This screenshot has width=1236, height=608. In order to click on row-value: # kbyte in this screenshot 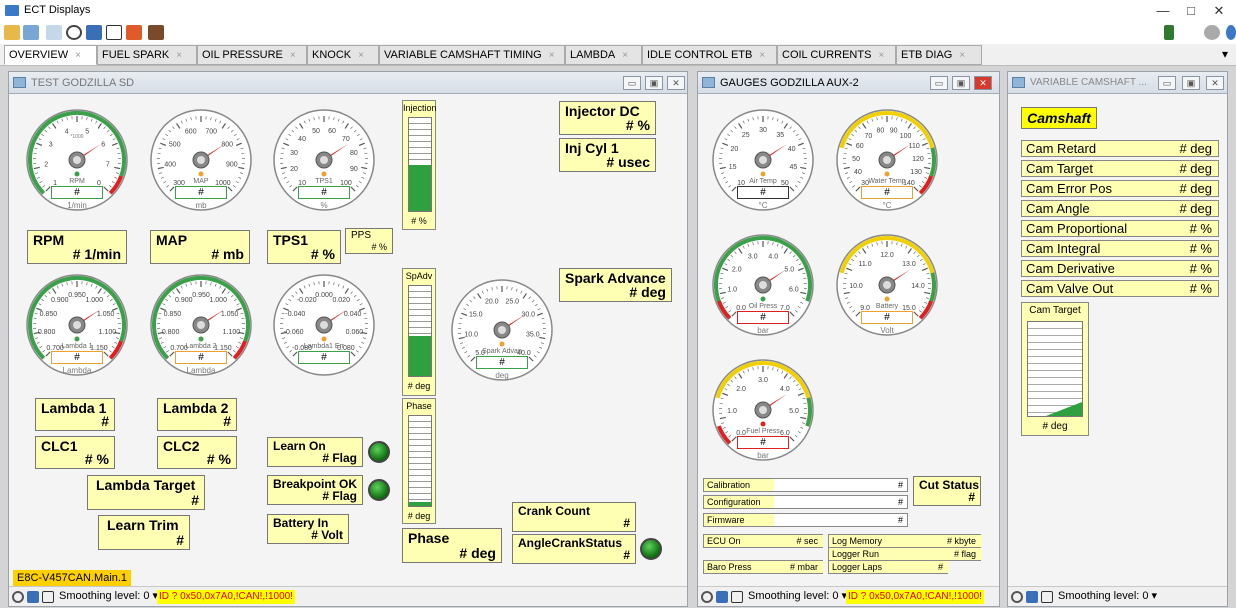, I will do `click(961, 541)`.